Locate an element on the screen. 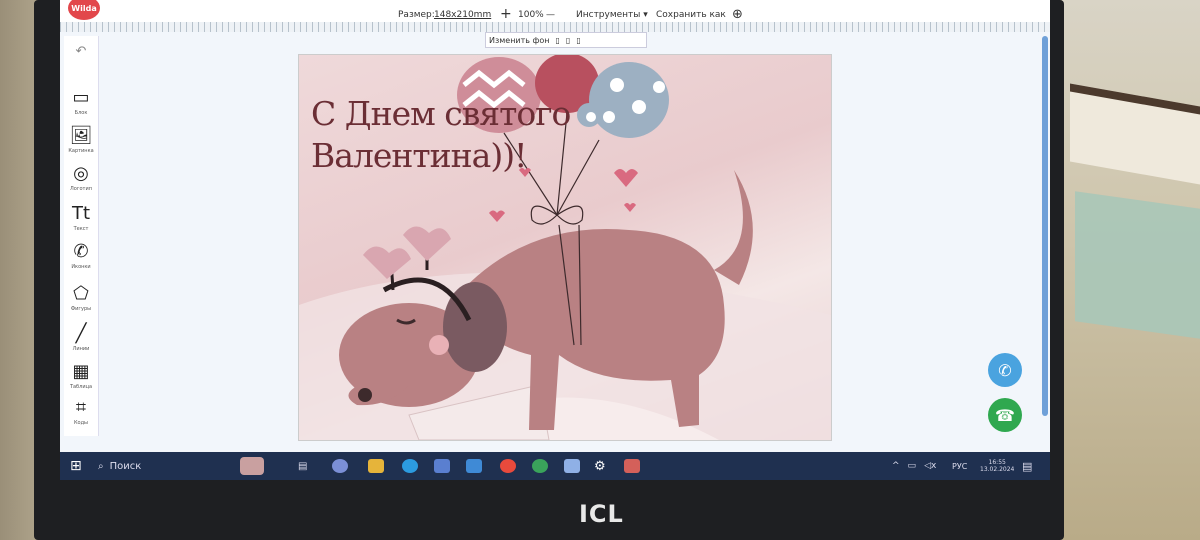 Image resolution: width=1200 pixels, height=540 pixels. task-view-button: ▤ is located at coordinates (302, 466).